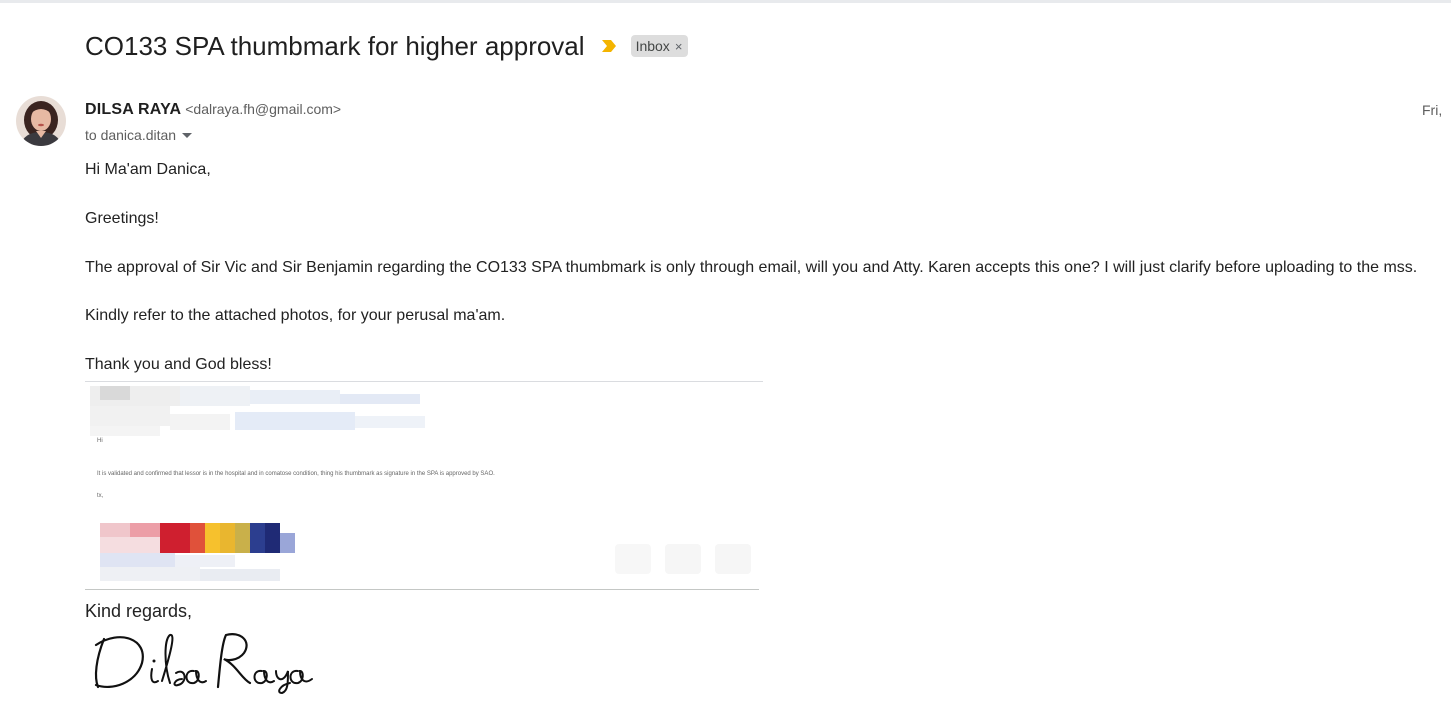 Image resolution: width=1451 pixels, height=707 pixels. What do you see at coordinates (652, 46) in the screenshot?
I see `inbox-label-text: Inbox` at bounding box center [652, 46].